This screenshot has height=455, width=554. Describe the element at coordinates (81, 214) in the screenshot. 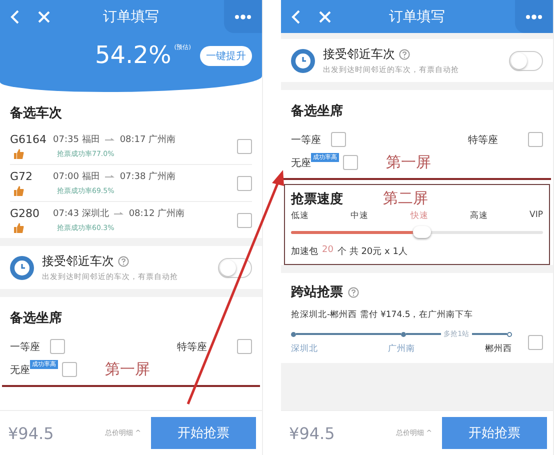

I see `depart-time: 07:43 深圳北` at that location.